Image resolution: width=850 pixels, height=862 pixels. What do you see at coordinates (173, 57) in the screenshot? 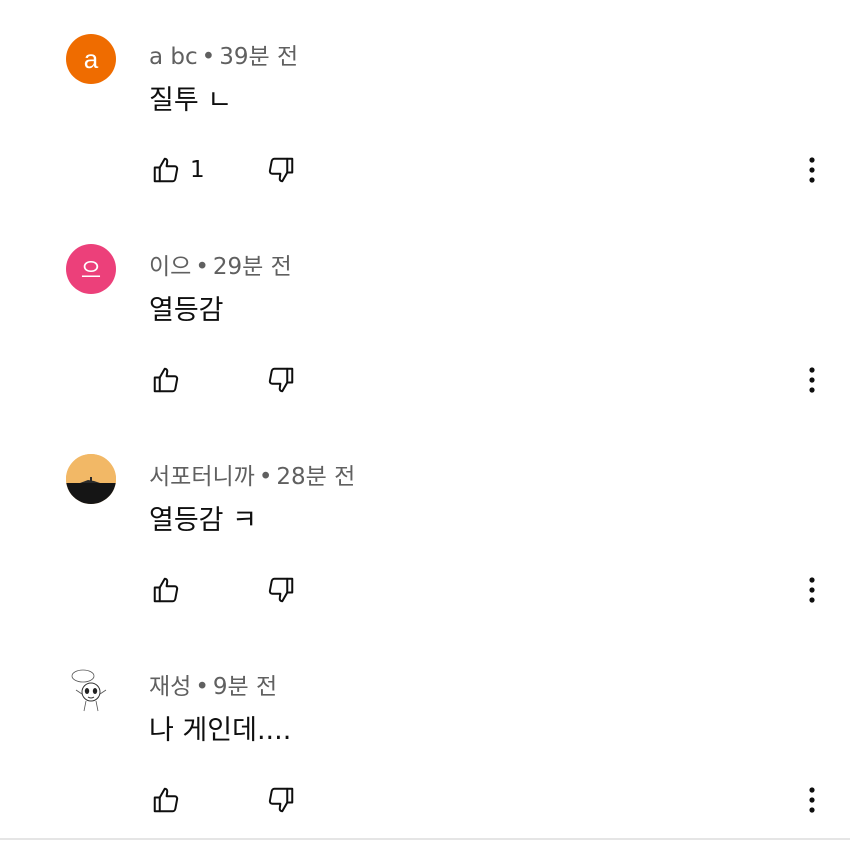
I see `comment-author: a bc` at bounding box center [173, 57].